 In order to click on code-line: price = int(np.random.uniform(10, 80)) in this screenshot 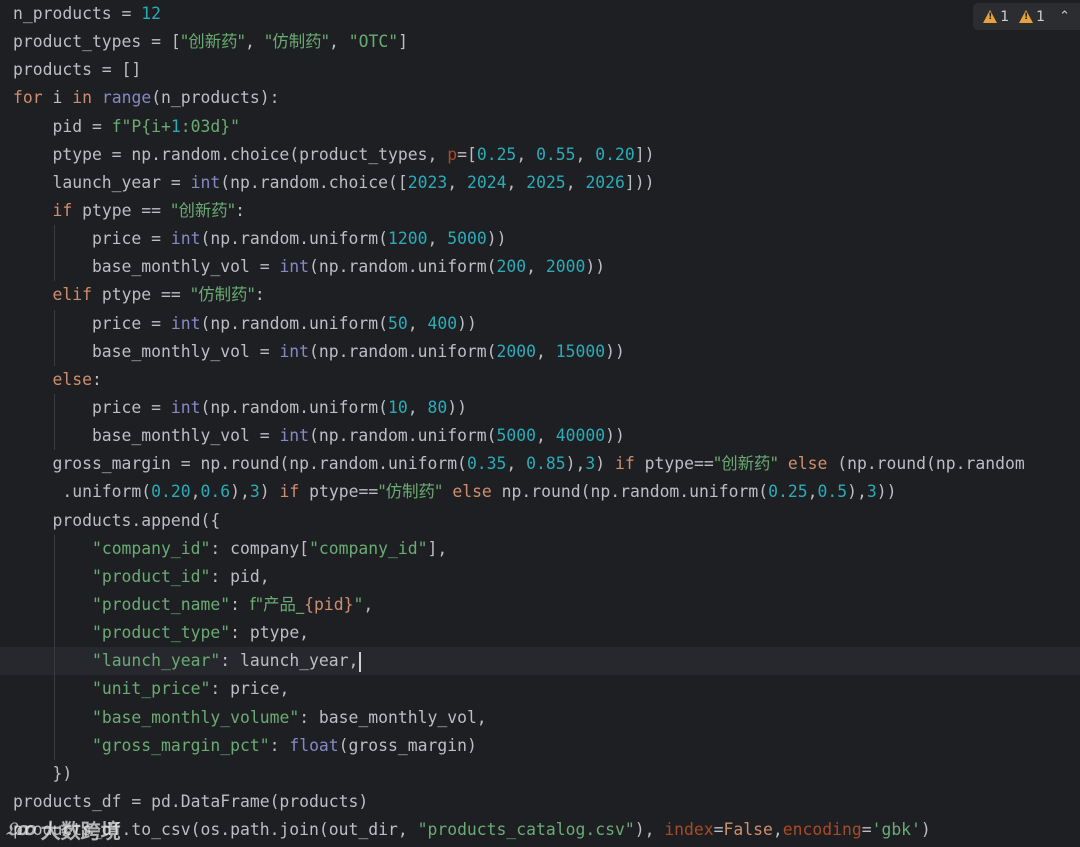, I will do `click(540, 408)`.